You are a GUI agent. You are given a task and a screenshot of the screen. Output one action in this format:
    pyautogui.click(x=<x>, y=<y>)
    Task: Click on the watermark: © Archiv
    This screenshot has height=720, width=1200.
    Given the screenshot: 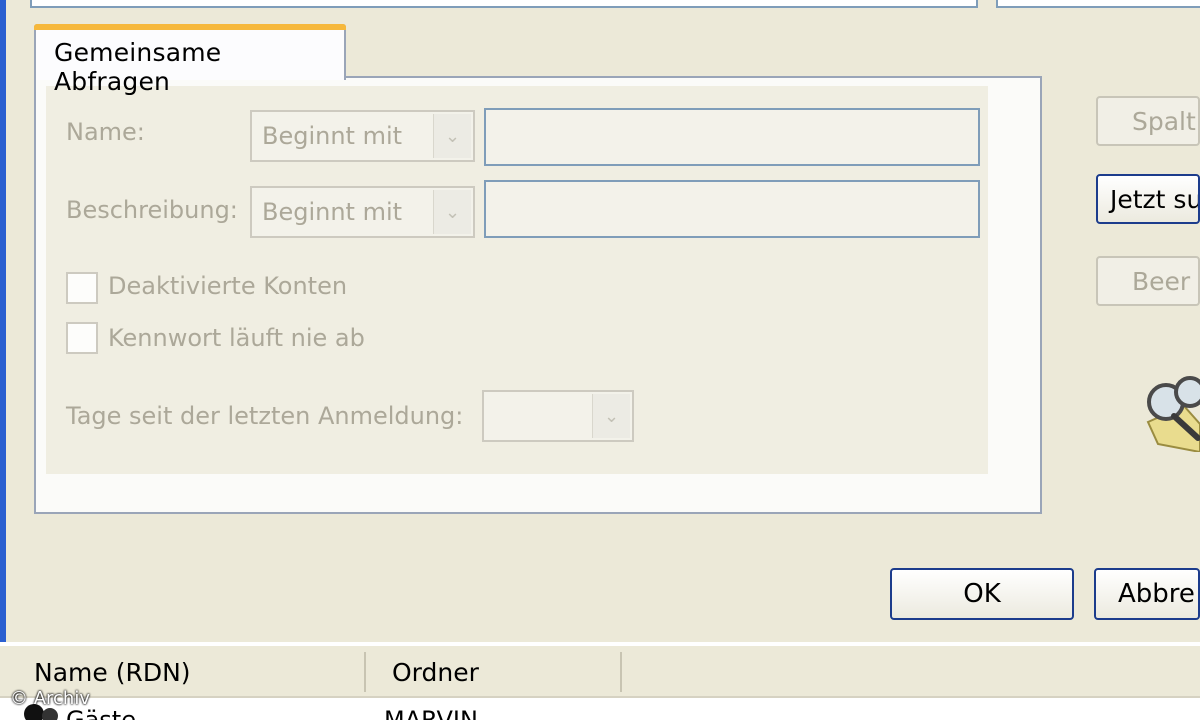 What is the action you would take?
    pyautogui.click(x=50, y=698)
    